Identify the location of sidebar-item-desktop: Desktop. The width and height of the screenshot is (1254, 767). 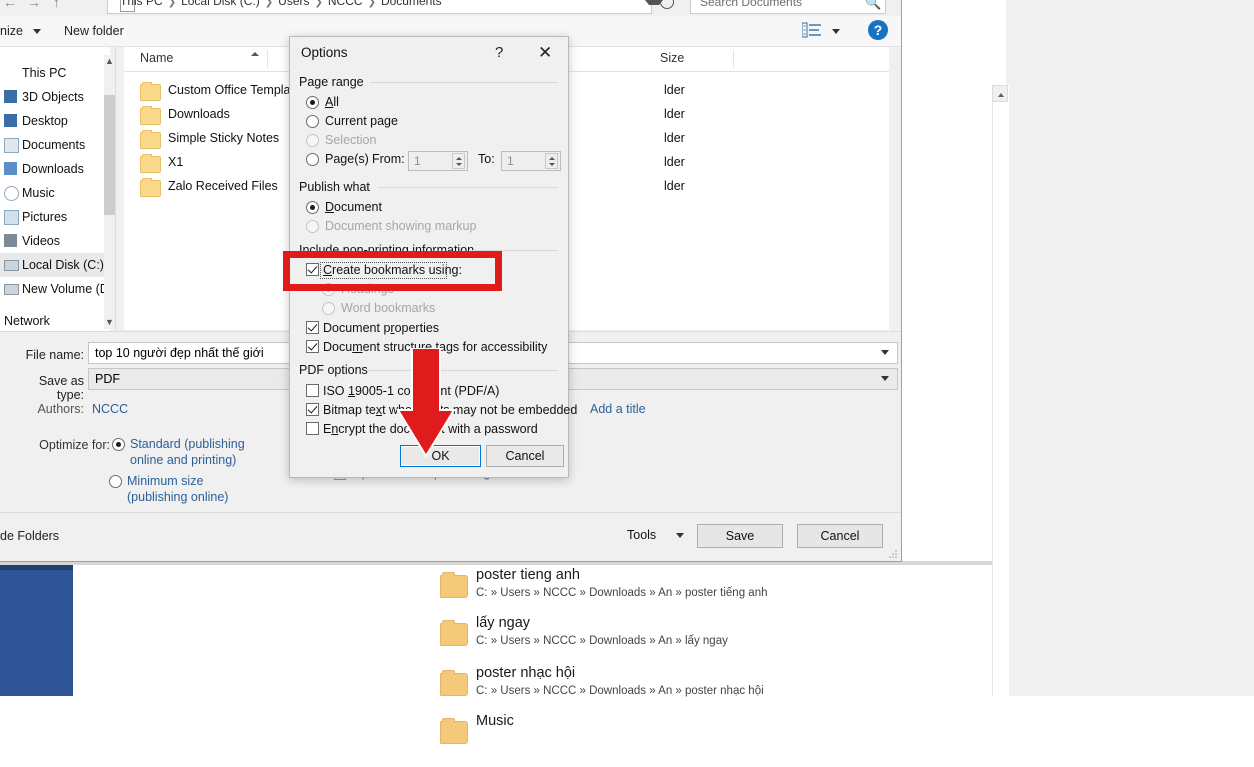
(52, 121).